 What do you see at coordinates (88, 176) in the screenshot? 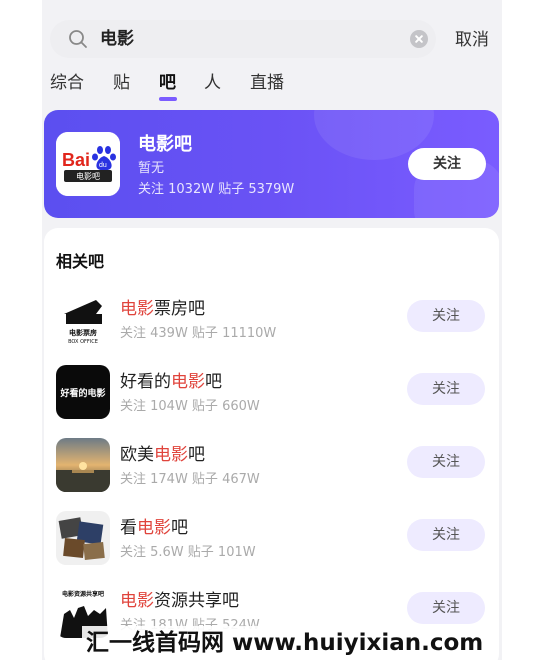
I see `logo-caption: 电影吧` at bounding box center [88, 176].